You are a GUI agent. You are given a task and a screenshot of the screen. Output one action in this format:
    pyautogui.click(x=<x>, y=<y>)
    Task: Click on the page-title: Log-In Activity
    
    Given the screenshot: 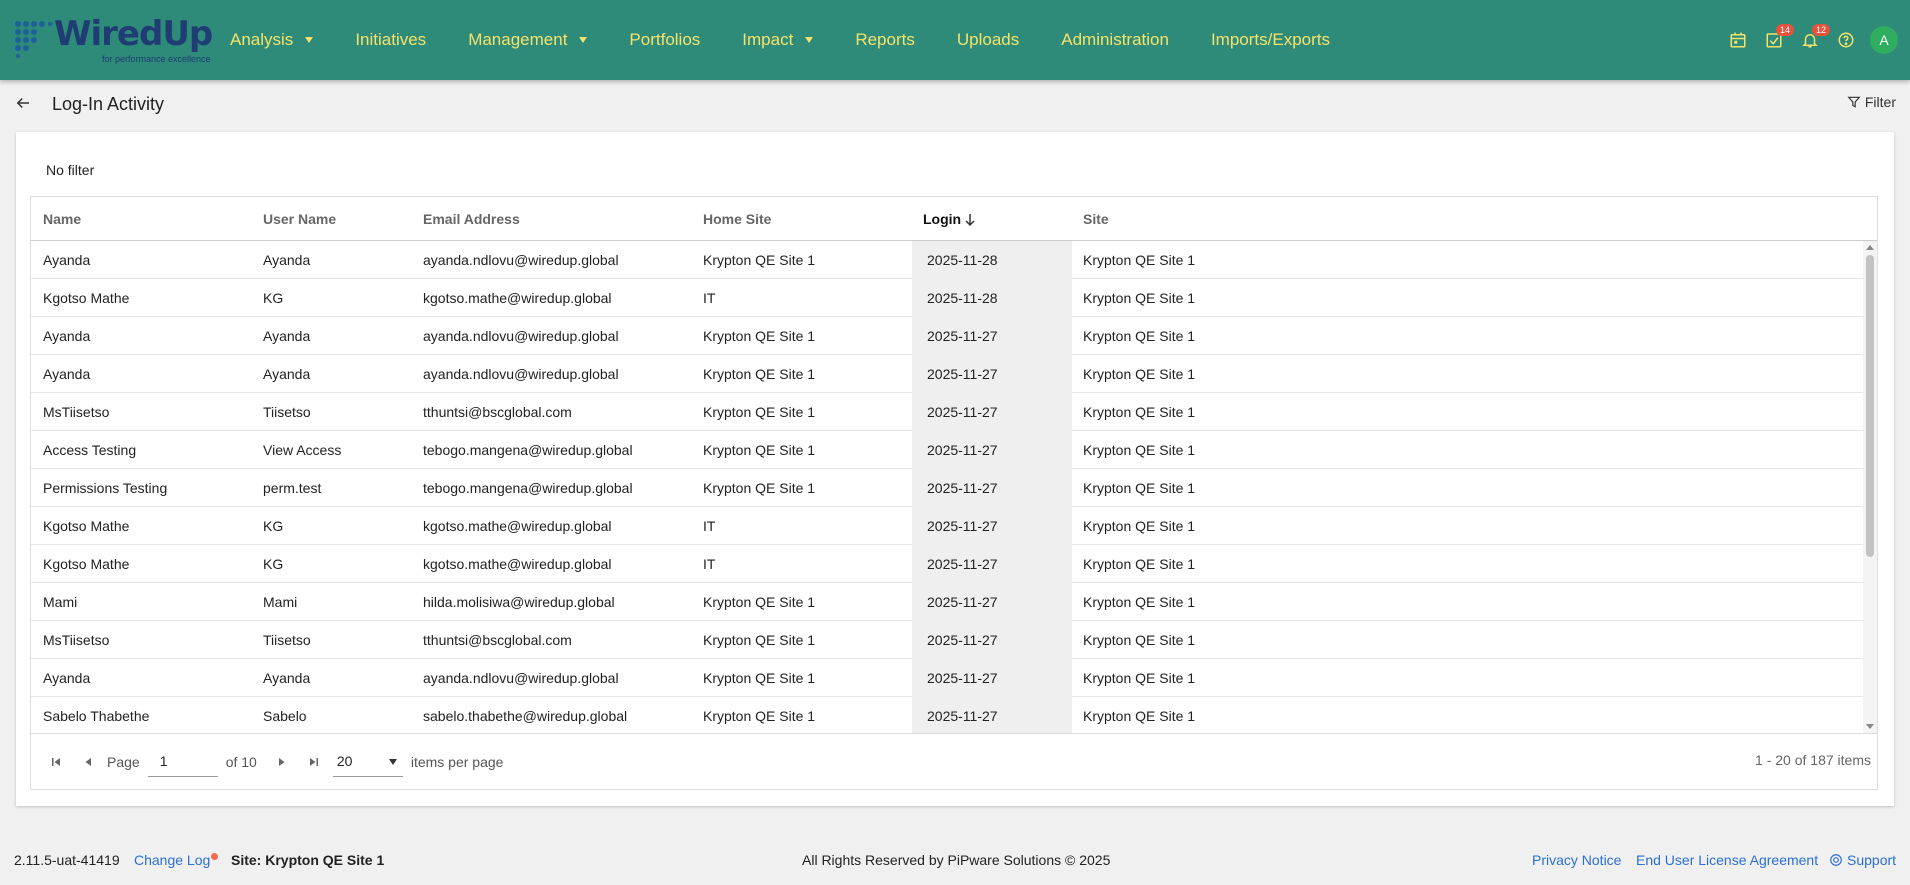 What is the action you would take?
    pyautogui.click(x=108, y=104)
    